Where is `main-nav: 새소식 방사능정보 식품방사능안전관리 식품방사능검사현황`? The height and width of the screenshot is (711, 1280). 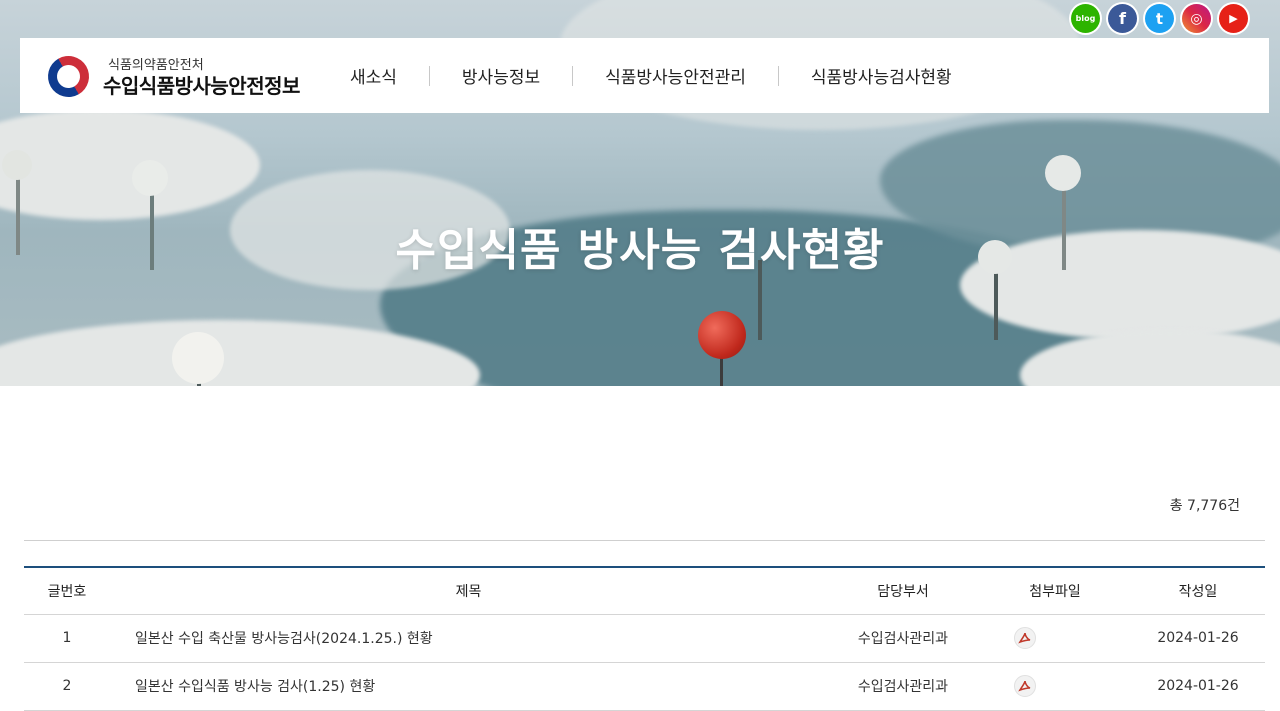
main-nav: 새소식 방사능정보 식품방사능안전관리 식품방사능검사현황 is located at coordinates (651, 75).